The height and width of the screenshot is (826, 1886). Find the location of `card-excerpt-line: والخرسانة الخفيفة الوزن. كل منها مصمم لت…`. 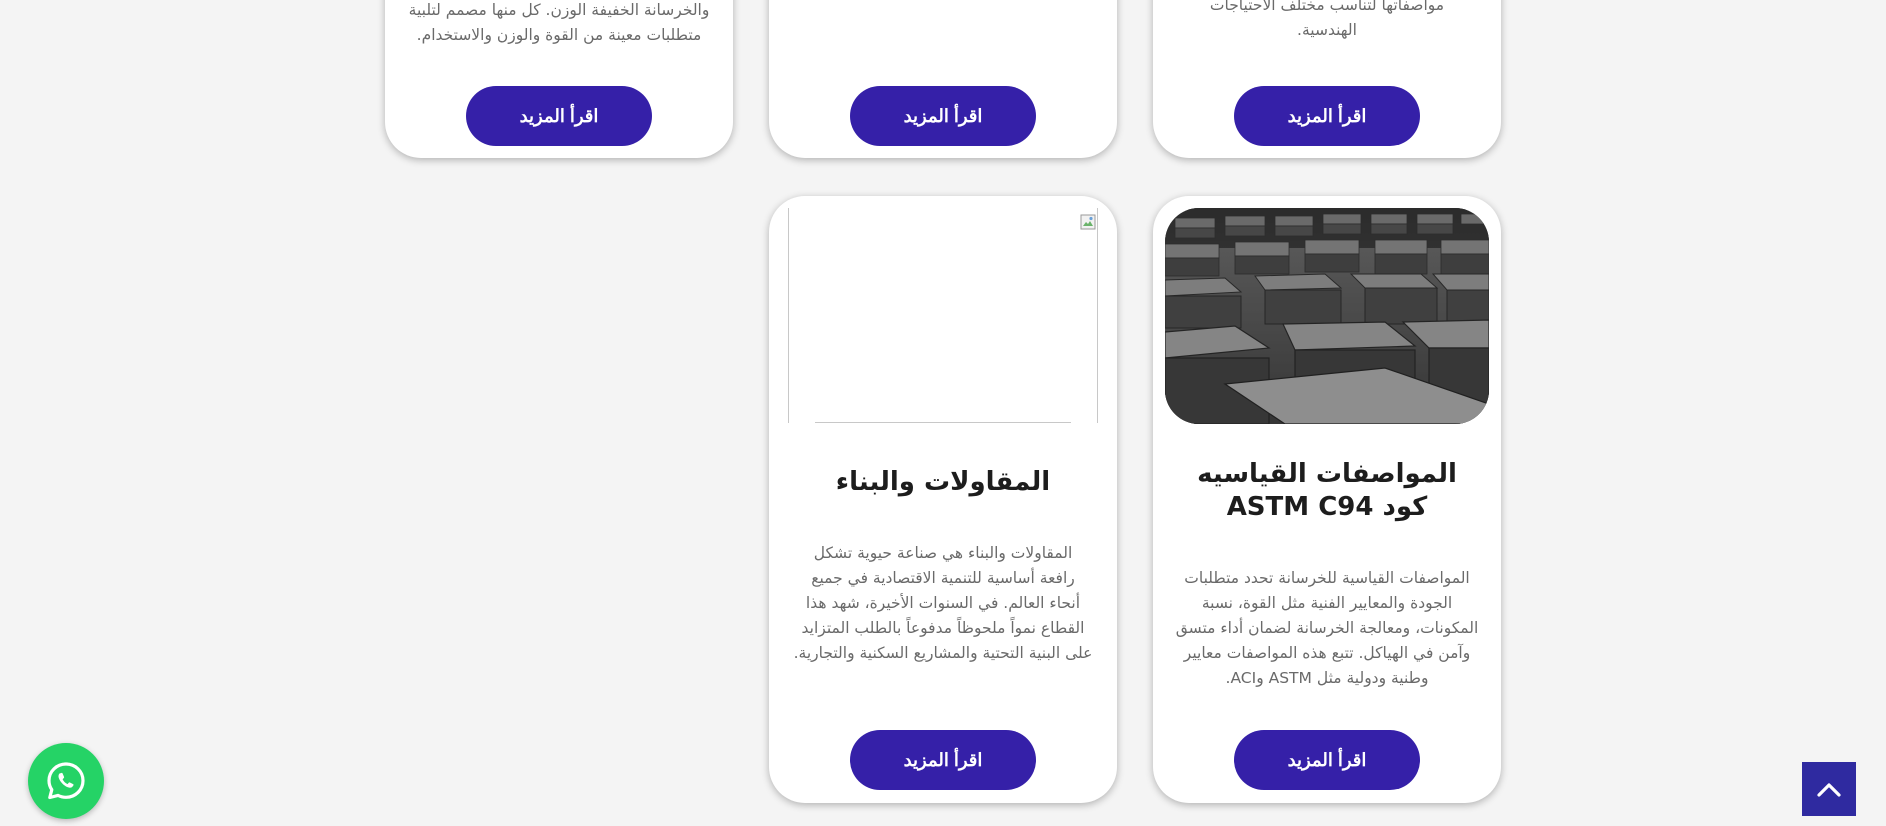

card-excerpt-line: والخرسانة الخفيفة الوزن. كل منها مصمم لت… is located at coordinates (559, 10).